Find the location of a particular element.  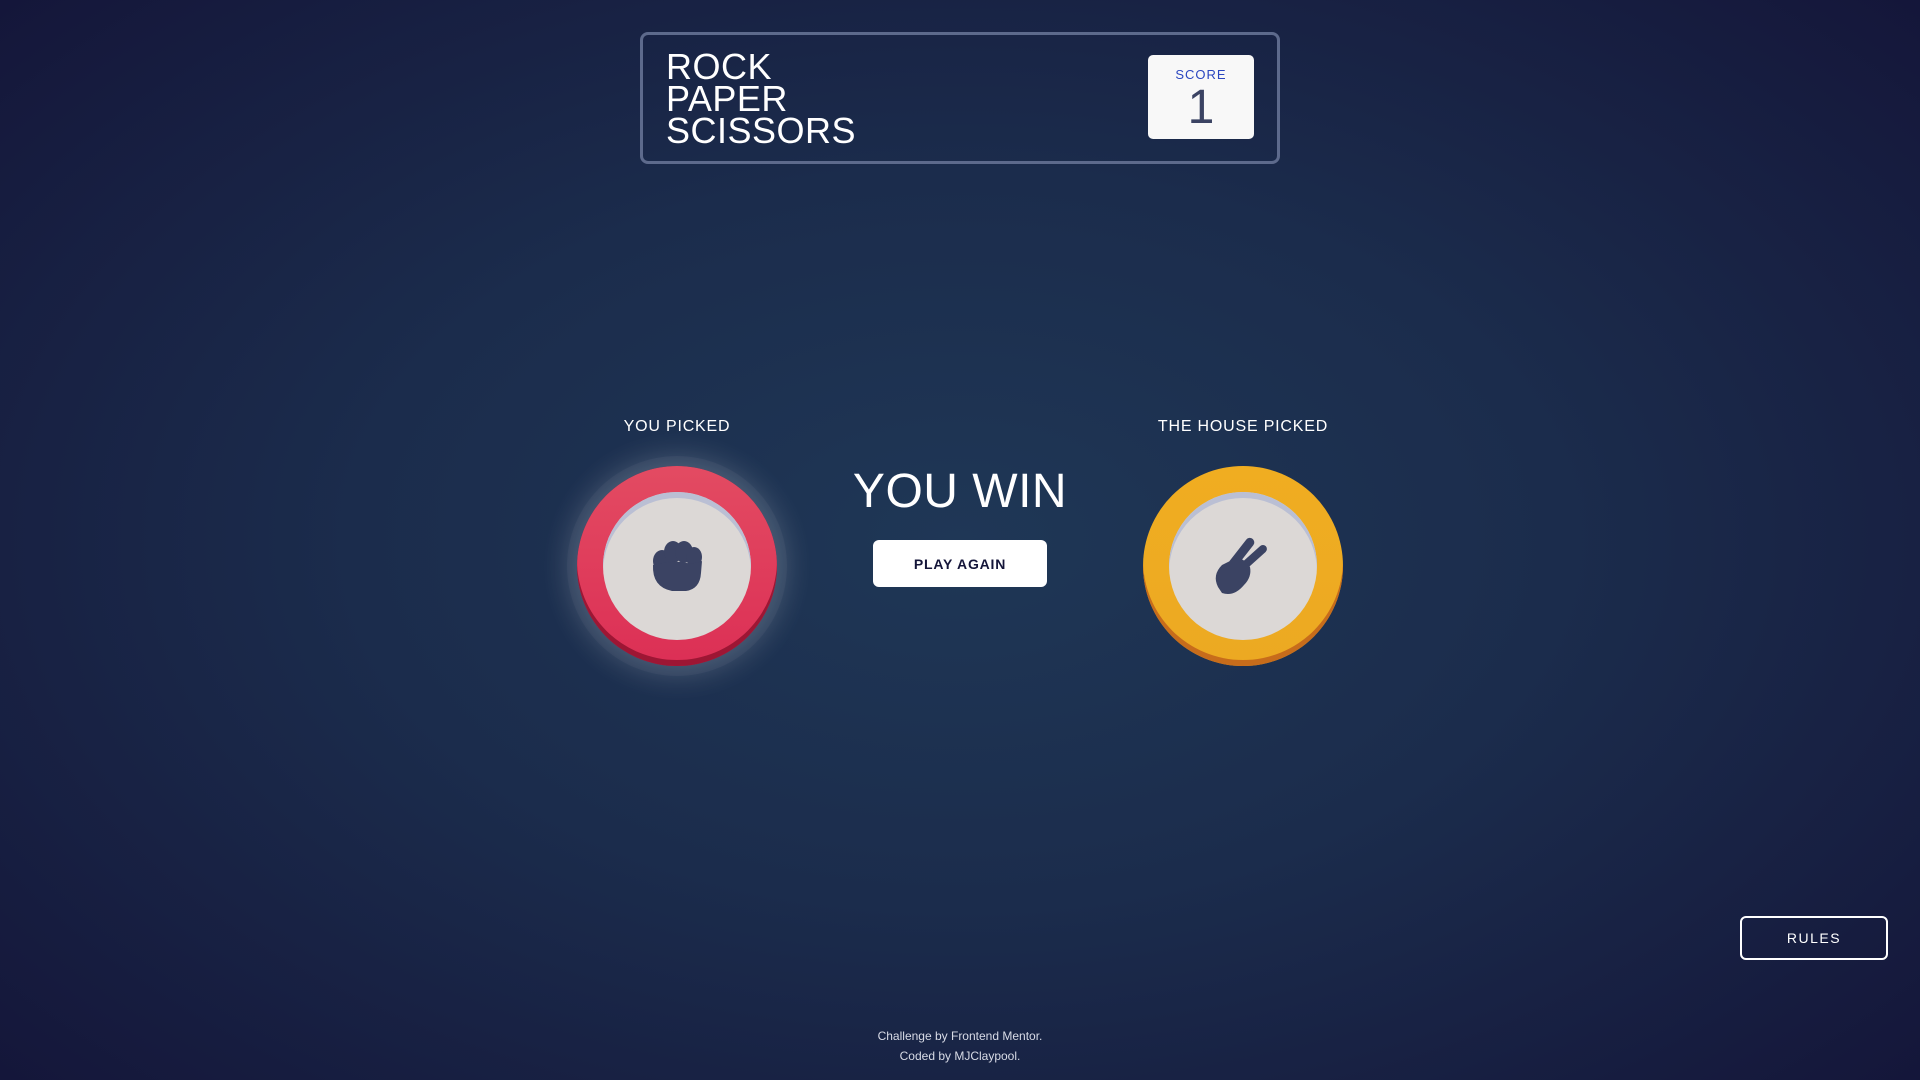

rock-hand-icon is located at coordinates (677, 566).